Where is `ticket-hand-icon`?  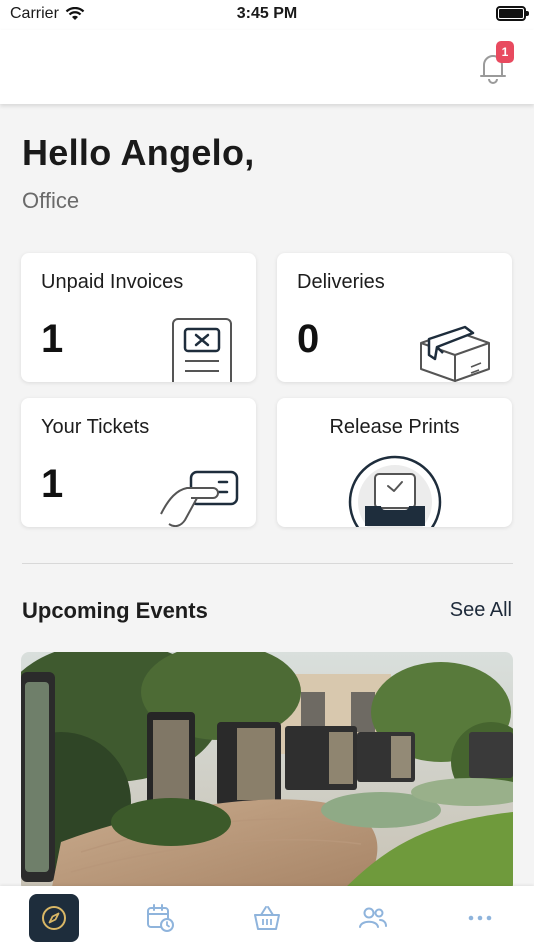
ticket-hand-icon is located at coordinates (199, 498).